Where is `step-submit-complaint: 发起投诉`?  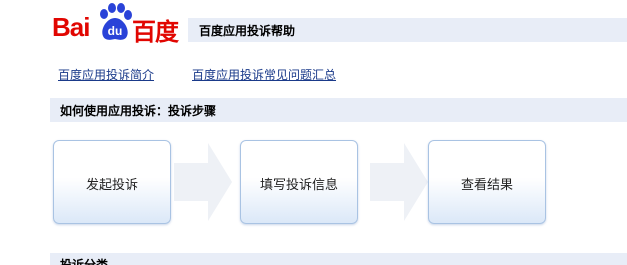
step-submit-complaint: 发起投诉 is located at coordinates (112, 182).